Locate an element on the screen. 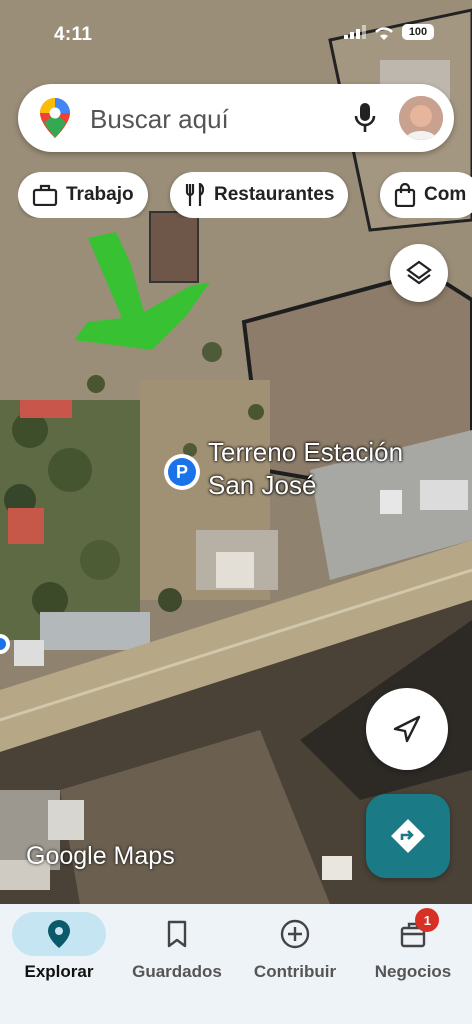 The height and width of the screenshot is (1024, 472). nav-negocios: 1 Negocios is located at coordinates (413, 954).